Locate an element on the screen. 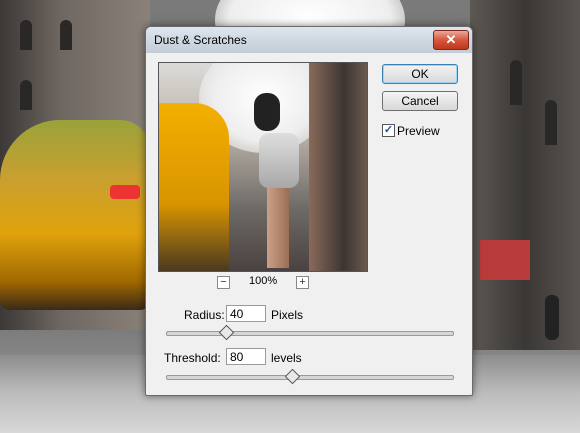 The height and width of the screenshot is (433, 580). preview-hair is located at coordinates (267, 112).